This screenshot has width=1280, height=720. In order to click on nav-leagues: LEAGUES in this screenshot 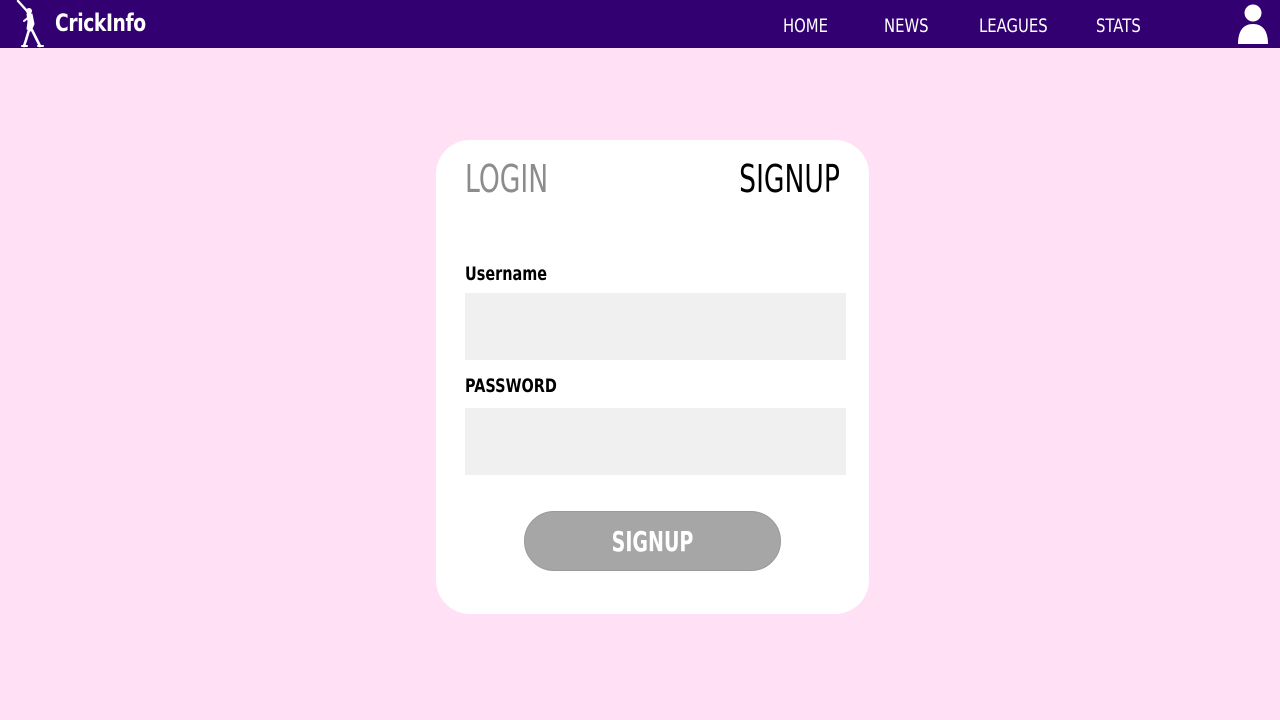, I will do `click(1013, 26)`.